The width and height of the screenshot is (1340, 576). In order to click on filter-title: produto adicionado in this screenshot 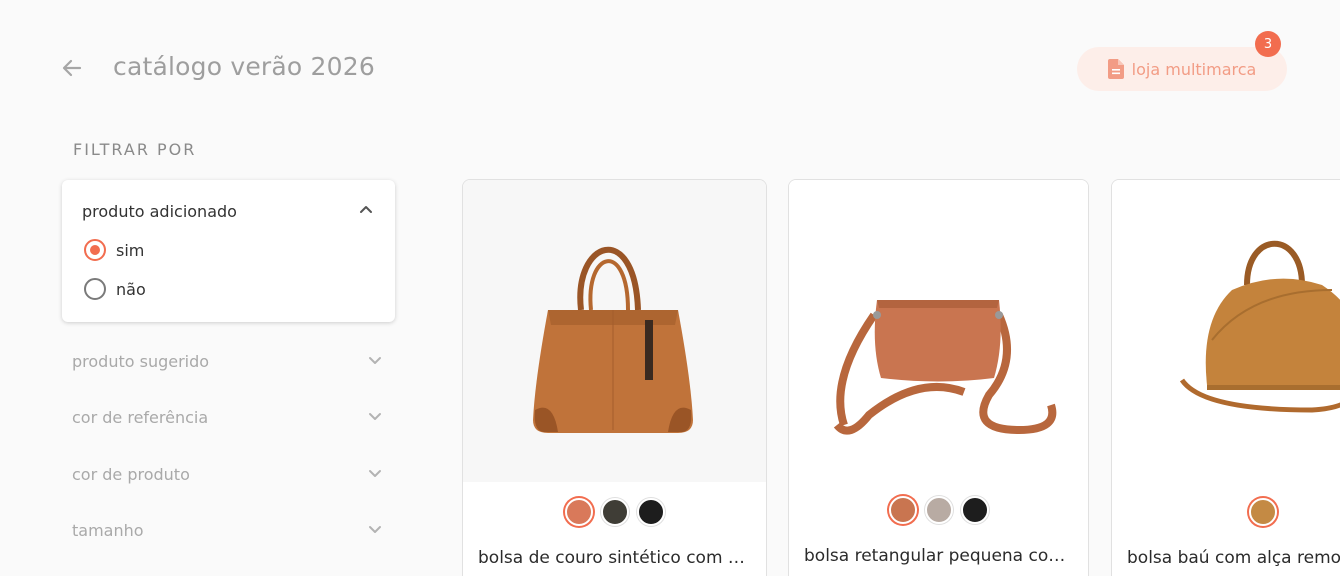, I will do `click(159, 211)`.